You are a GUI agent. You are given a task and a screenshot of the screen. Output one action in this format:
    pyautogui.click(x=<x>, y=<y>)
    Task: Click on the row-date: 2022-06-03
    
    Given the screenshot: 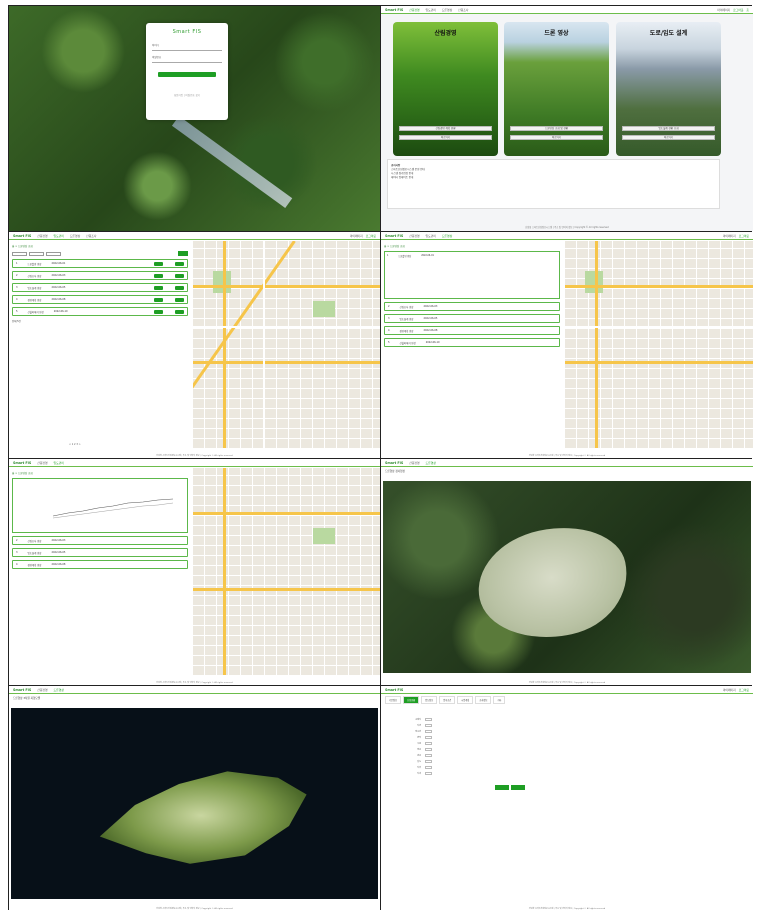 What is the action you would take?
    pyautogui.click(x=430, y=306)
    